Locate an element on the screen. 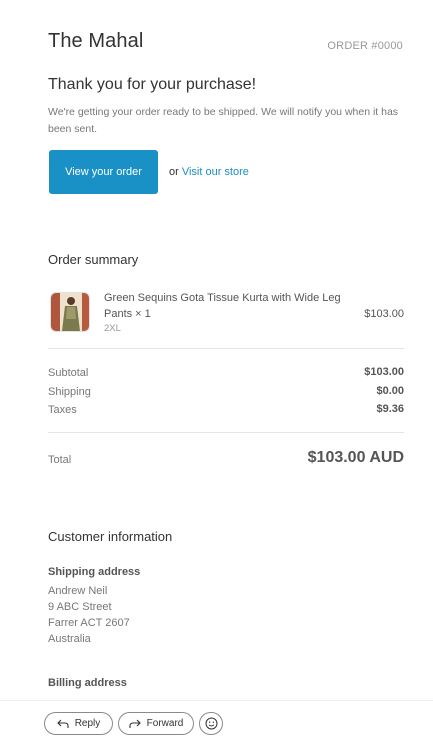 The width and height of the screenshot is (433, 746). or-text: or is located at coordinates (174, 172).